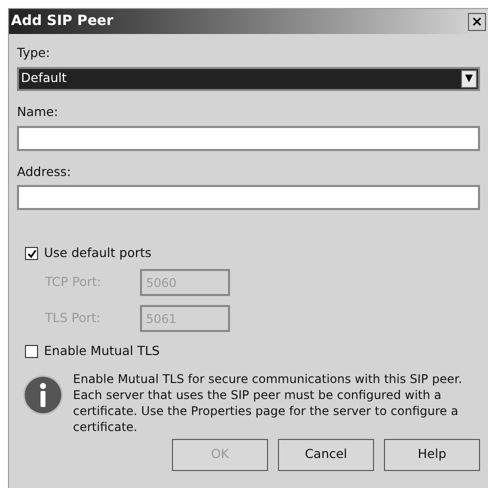  I want to click on dialog-button: Cancel, so click(326, 454).